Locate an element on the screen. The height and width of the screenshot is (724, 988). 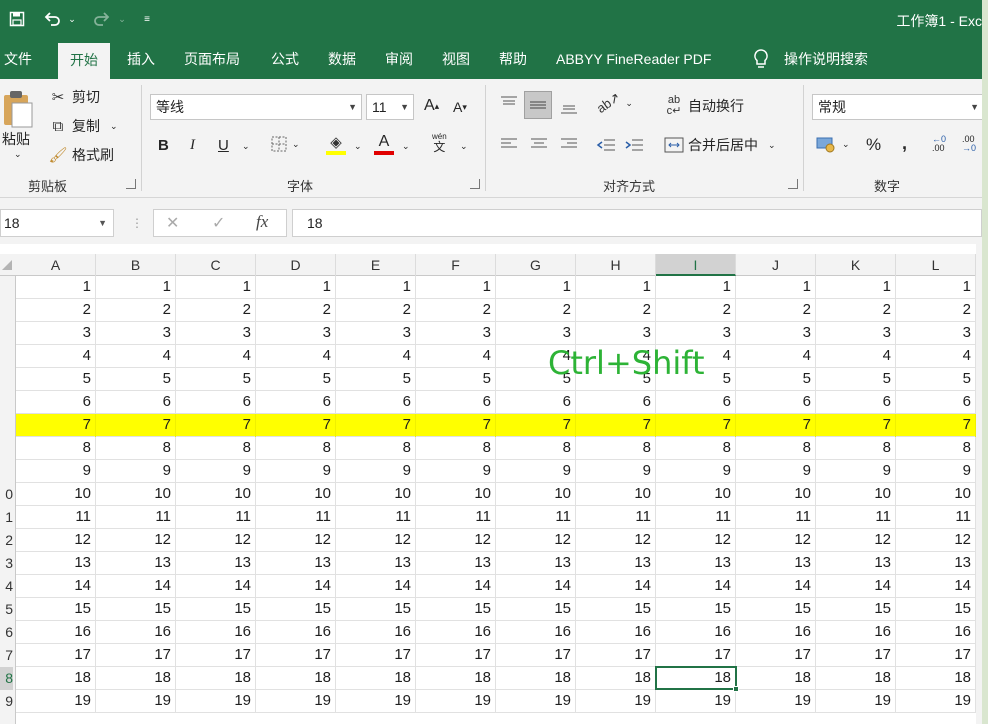
row-header: 7 is located at coordinates (6, 655).